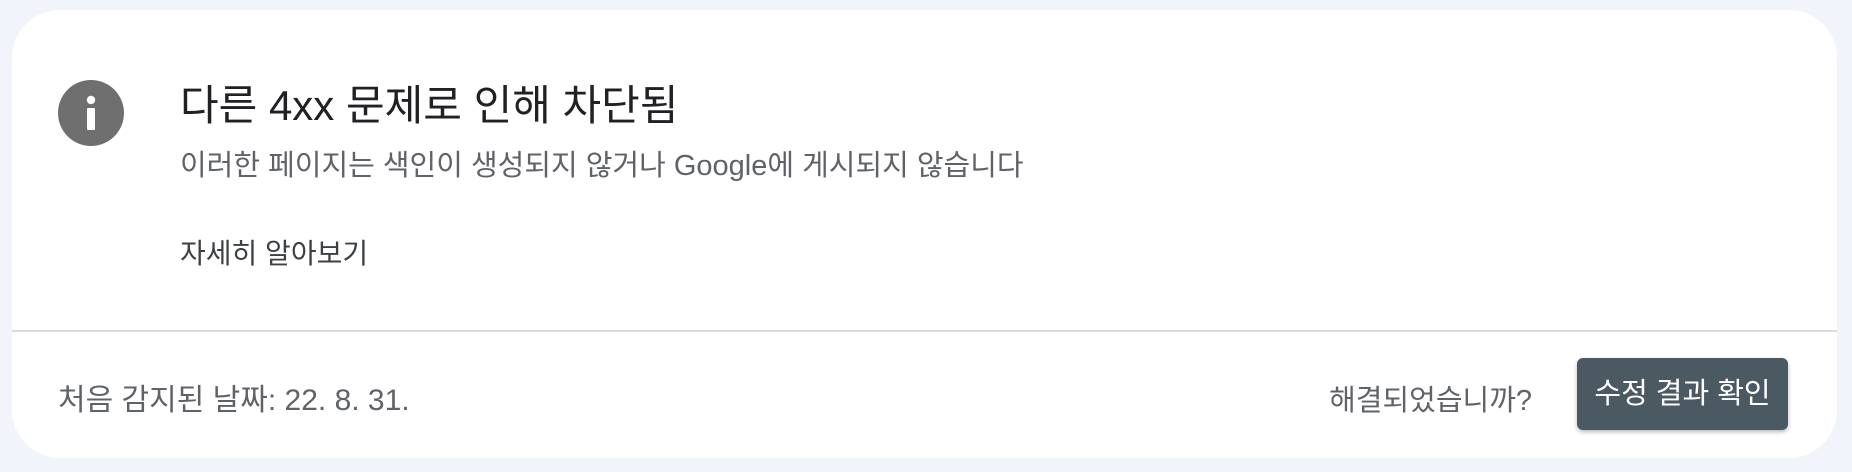  I want to click on info-icon-glyph, so click(91, 112).